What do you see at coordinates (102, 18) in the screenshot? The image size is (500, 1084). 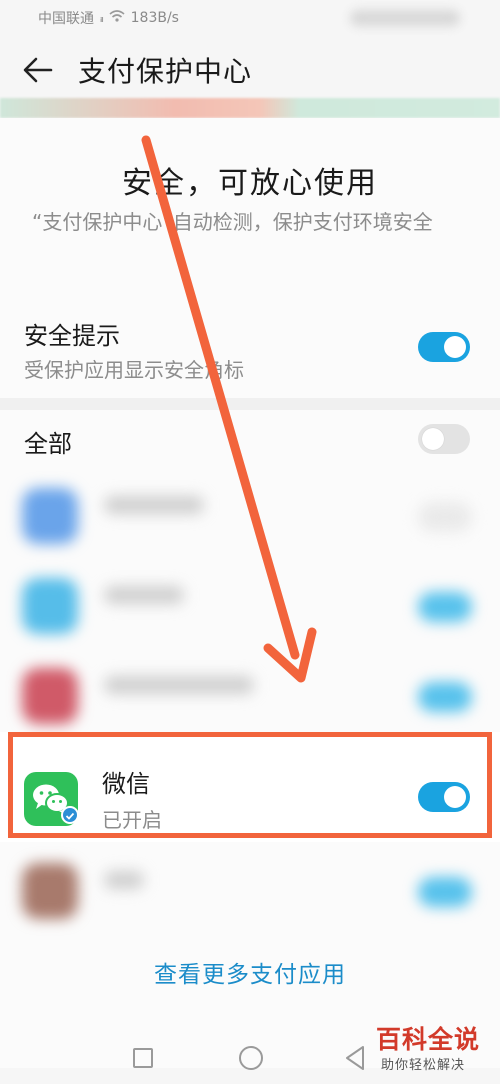 I see `signal-icon: ᵢₗₗ` at bounding box center [102, 18].